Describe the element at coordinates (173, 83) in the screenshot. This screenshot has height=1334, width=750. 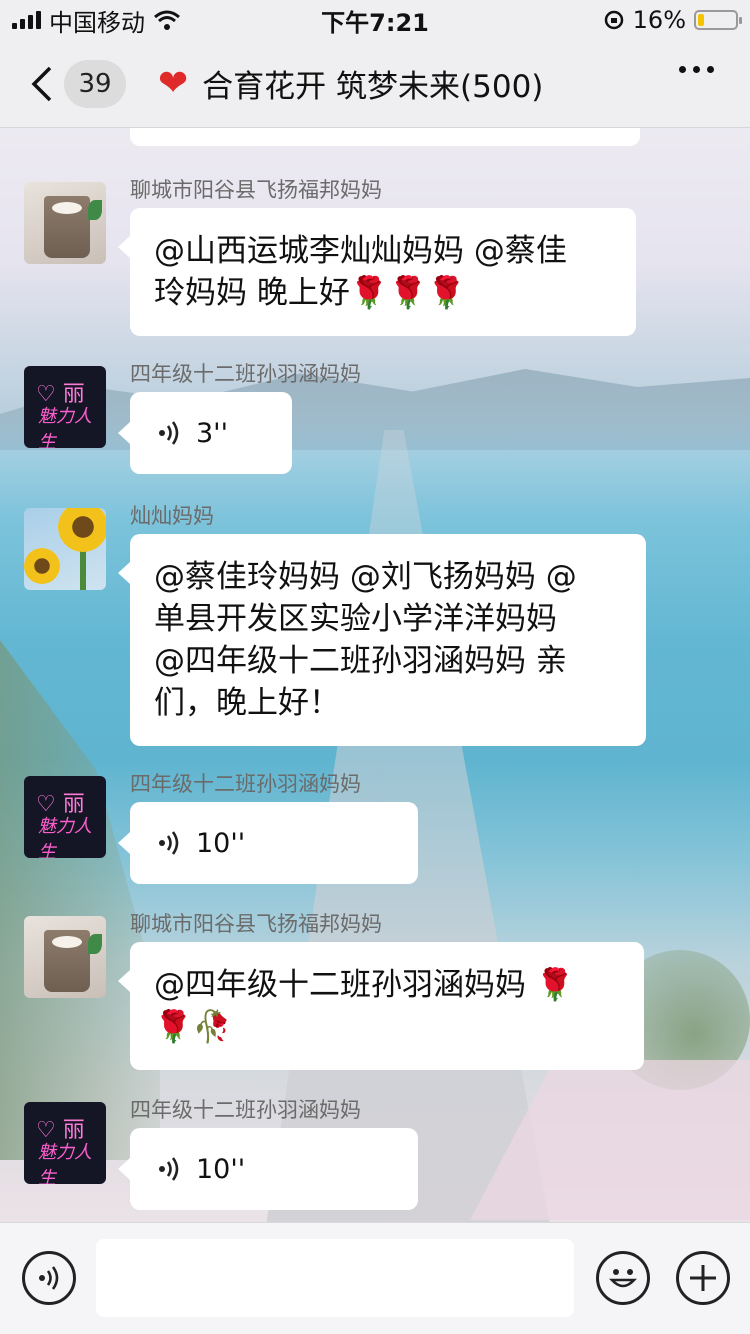
I see `heart-icon: ❤` at that location.